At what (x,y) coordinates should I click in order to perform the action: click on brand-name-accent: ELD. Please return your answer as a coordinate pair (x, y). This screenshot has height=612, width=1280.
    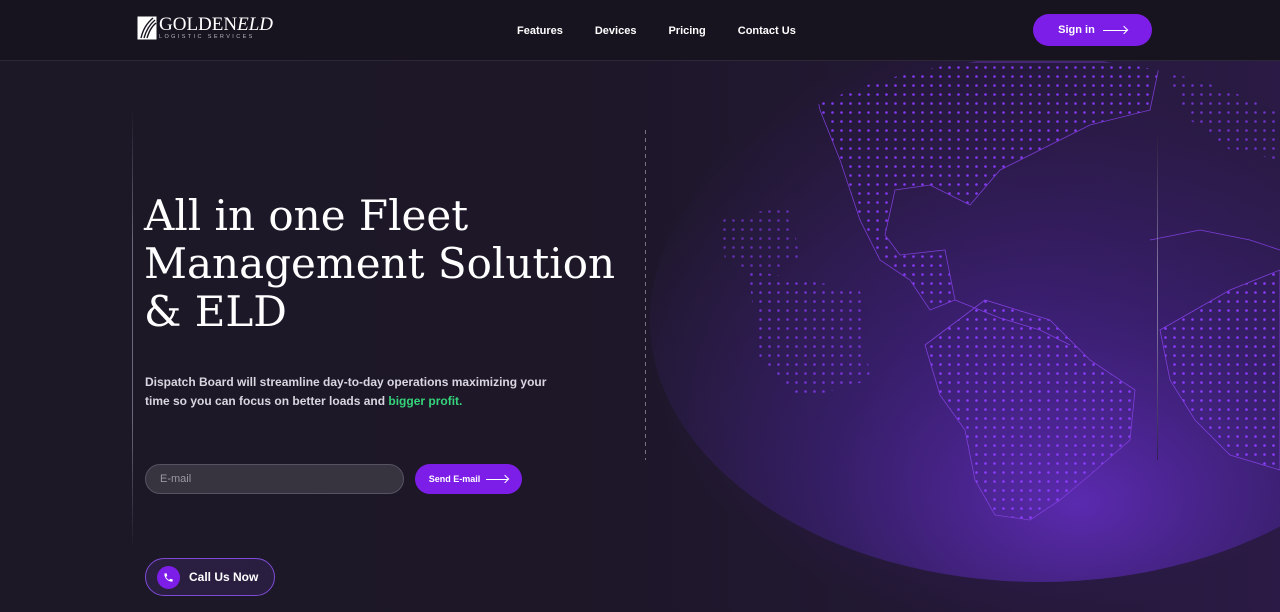
    Looking at the image, I should click on (255, 25).